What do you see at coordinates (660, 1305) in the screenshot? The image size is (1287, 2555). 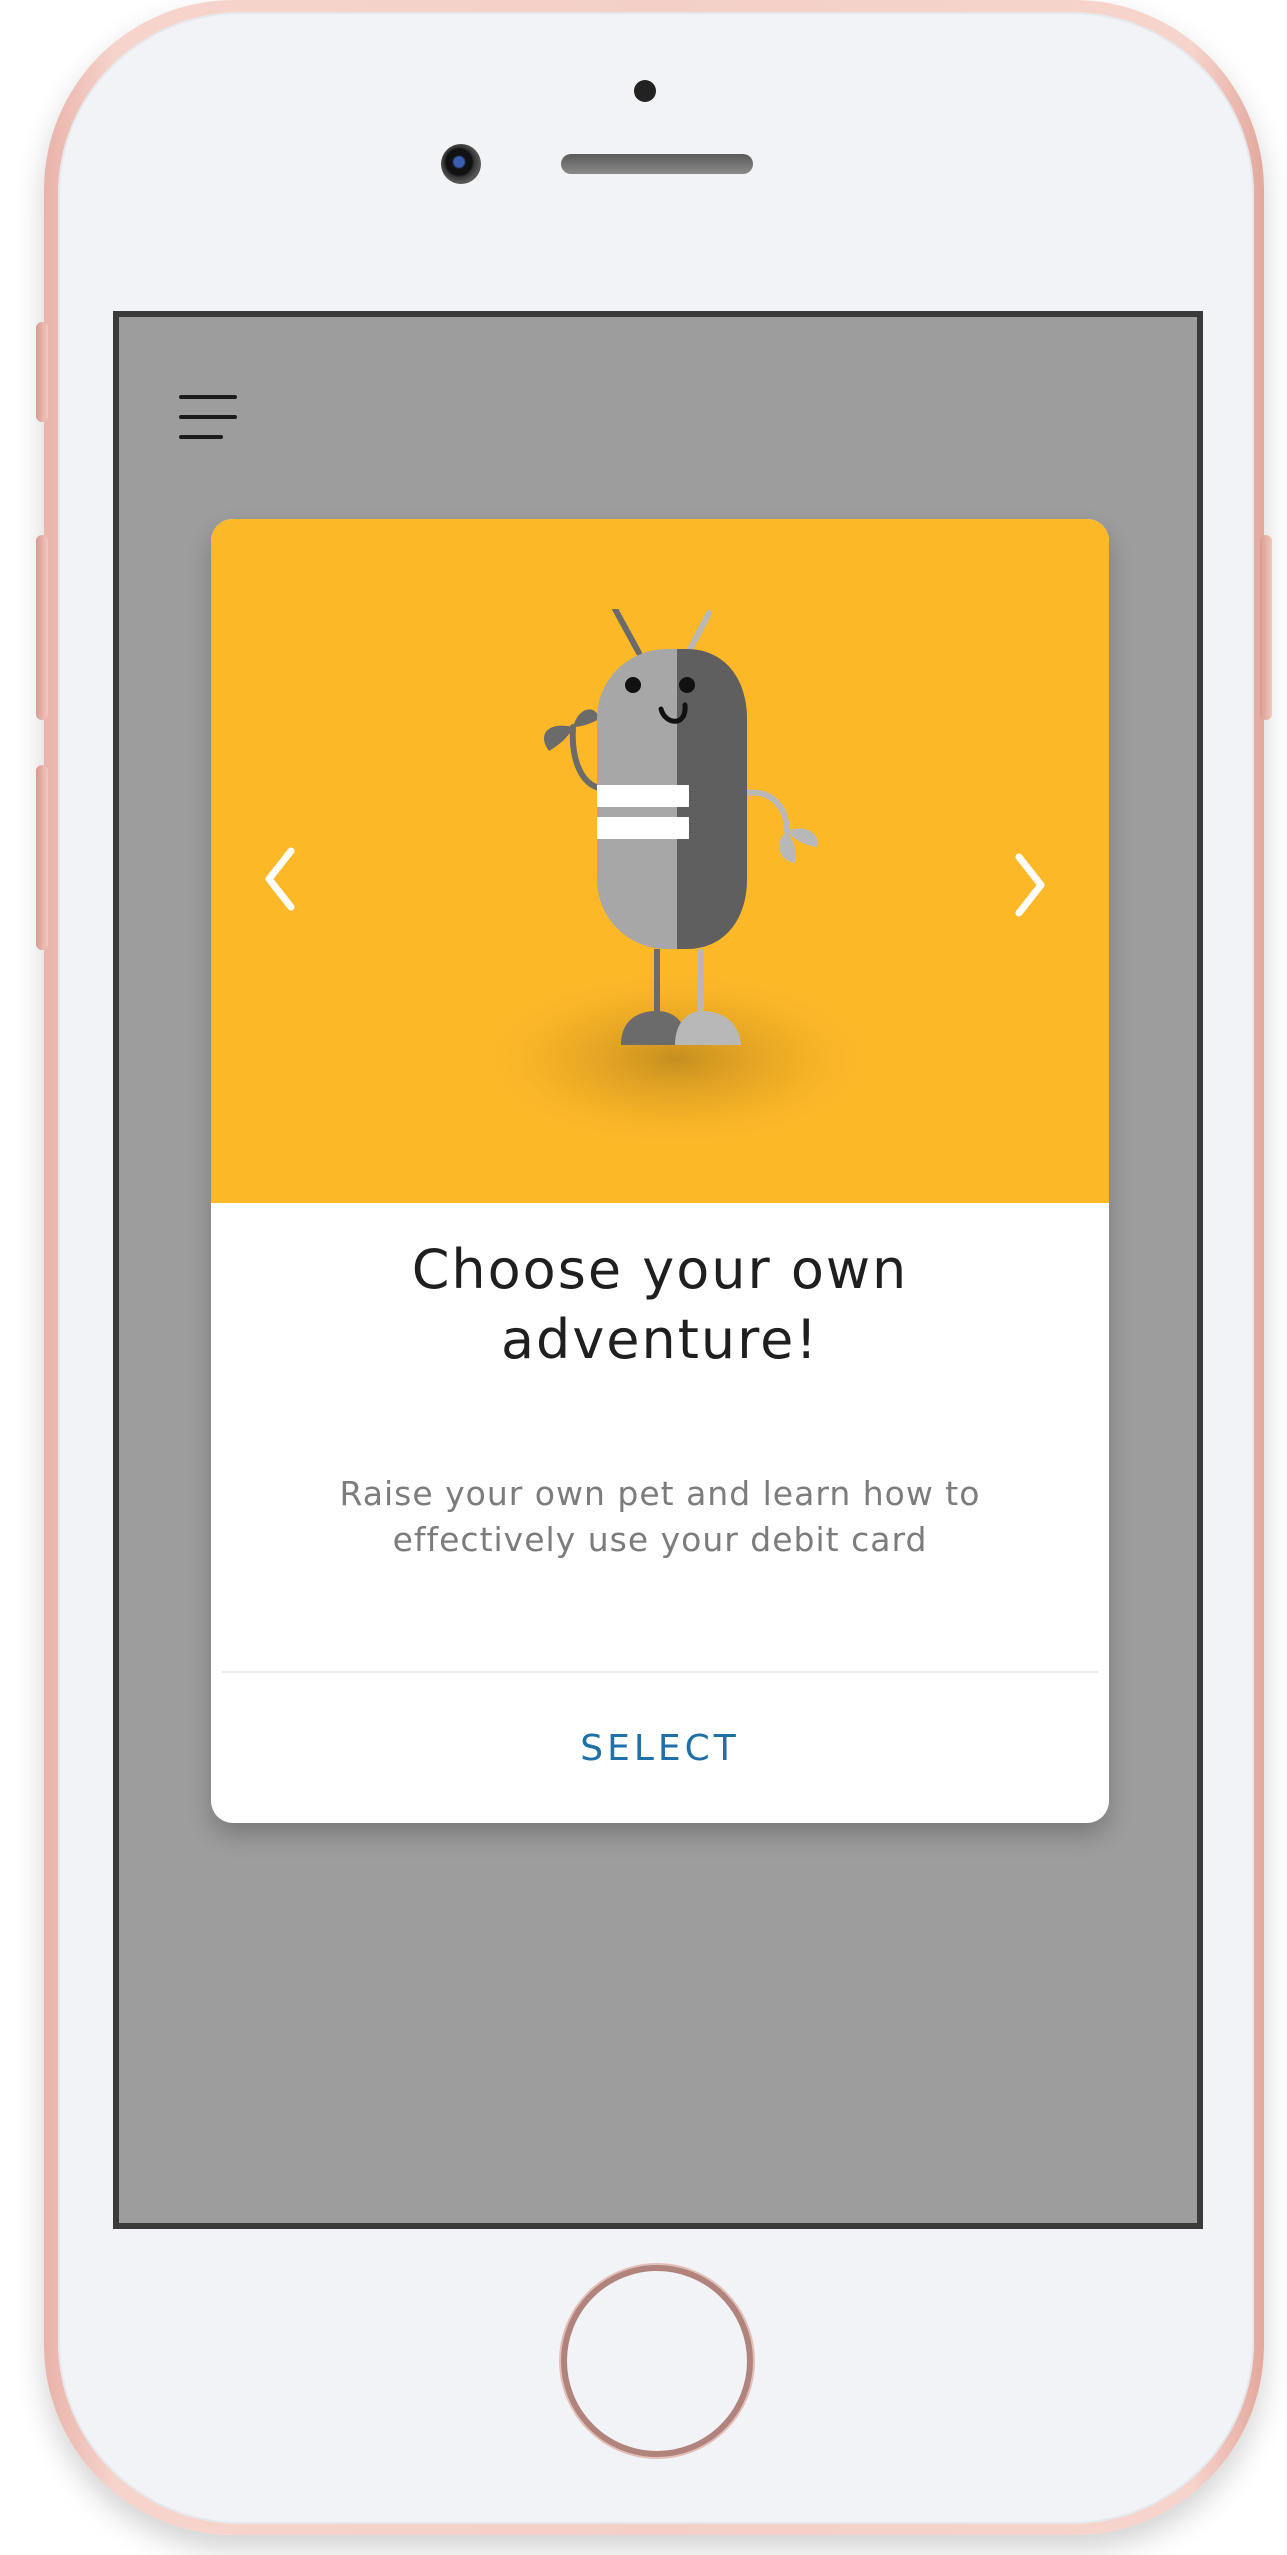 I see `card-title: Choose your own adventure!` at bounding box center [660, 1305].